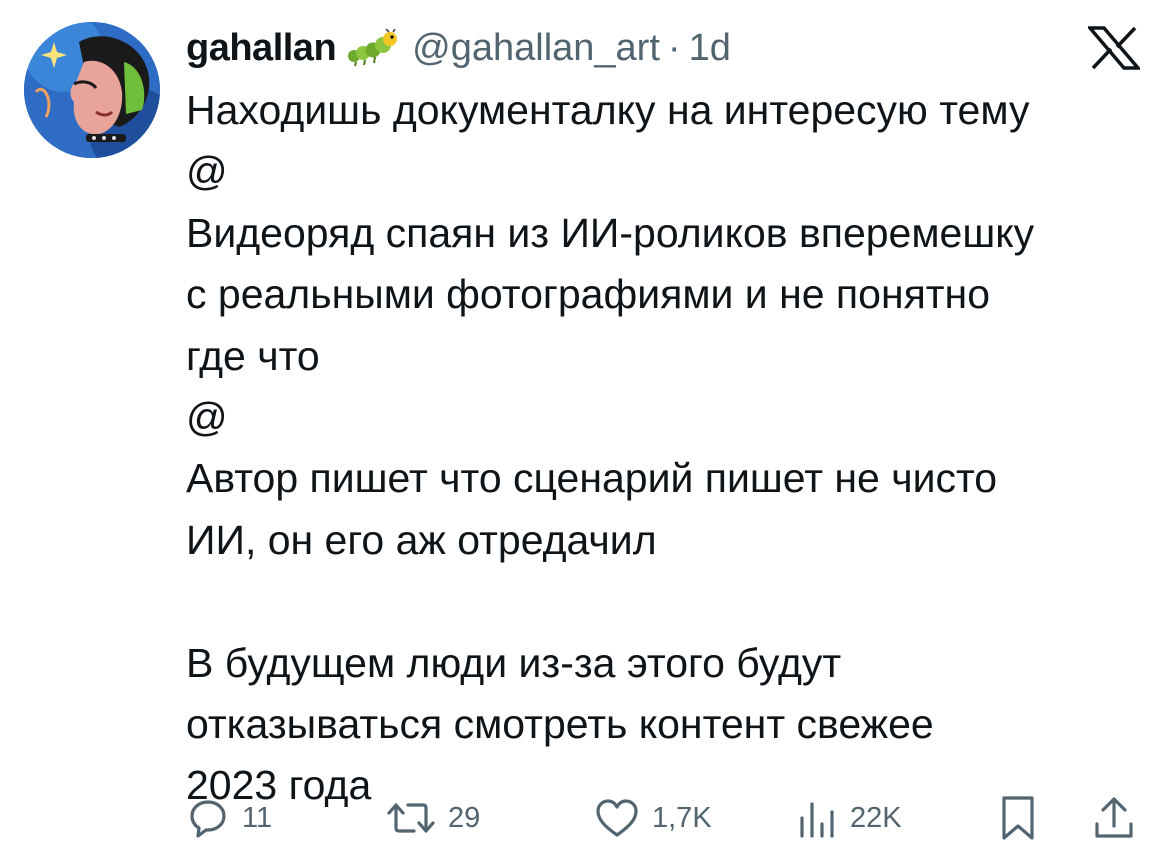 This screenshot has height=867, width=1170. What do you see at coordinates (536, 48) in the screenshot?
I see `user-handle: @gahallan_art` at bounding box center [536, 48].